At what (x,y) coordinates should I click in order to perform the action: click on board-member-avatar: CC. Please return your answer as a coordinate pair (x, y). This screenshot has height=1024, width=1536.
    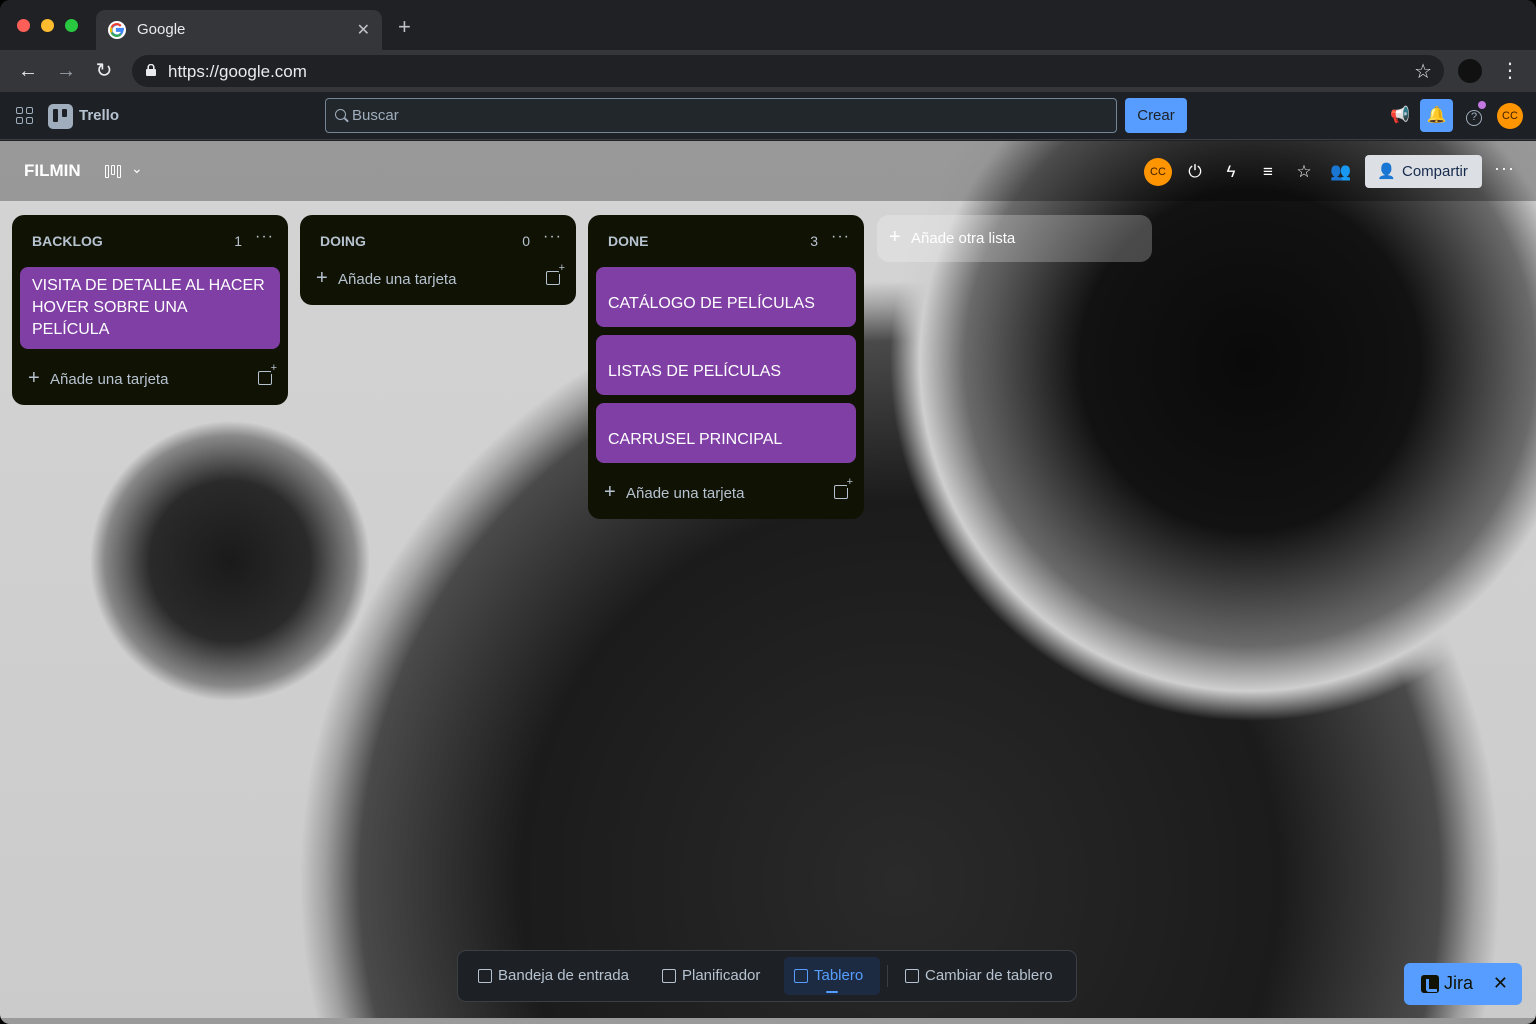
    Looking at the image, I should click on (1158, 172).